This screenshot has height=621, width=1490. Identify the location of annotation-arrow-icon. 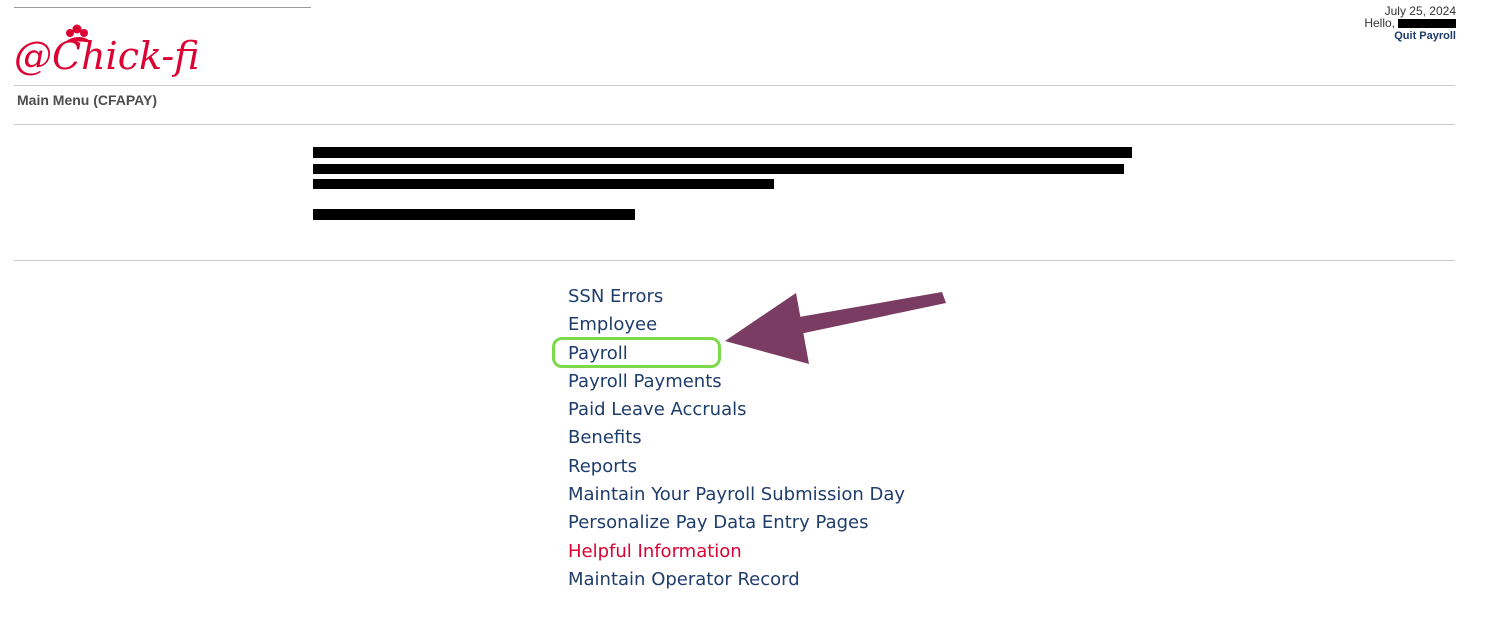
(835, 328).